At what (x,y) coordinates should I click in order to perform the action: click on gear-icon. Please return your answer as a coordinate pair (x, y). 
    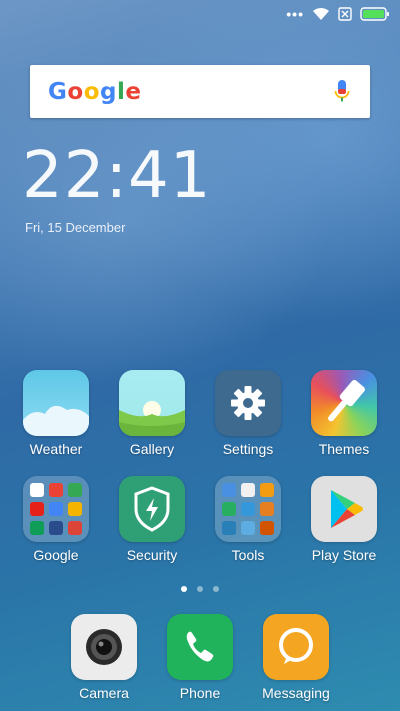
    Looking at the image, I should click on (248, 403).